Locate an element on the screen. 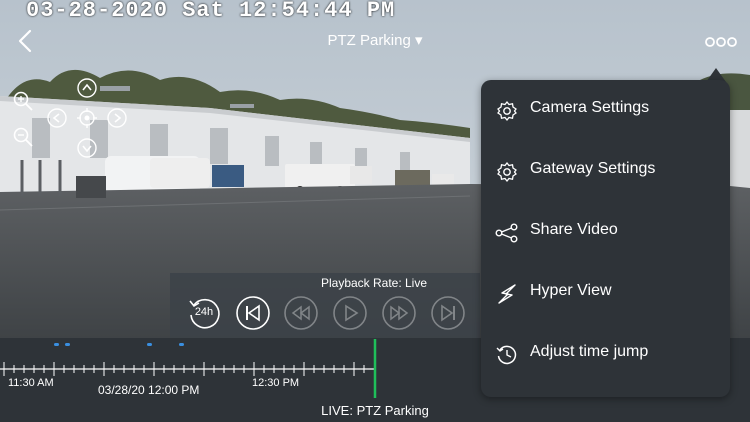 The height and width of the screenshot is (422, 750). skip-to-end-icon is located at coordinates (448, 313).